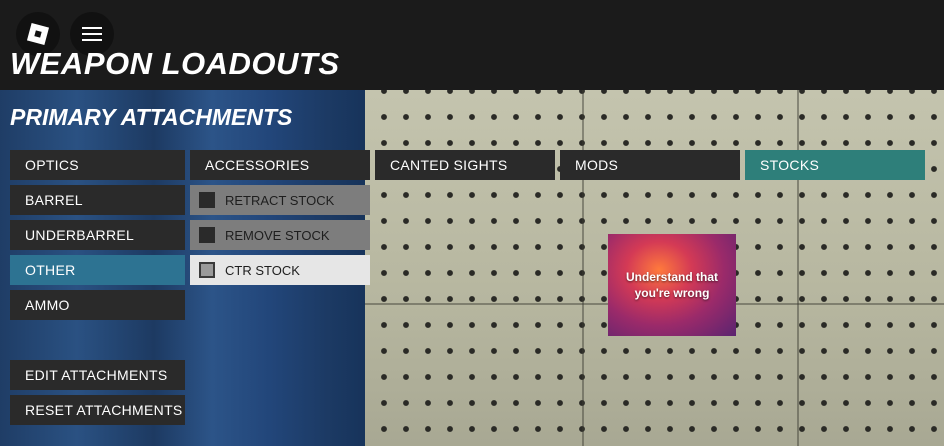  Describe the element at coordinates (671, 277) in the screenshot. I see `poster-line: Understand that` at that location.